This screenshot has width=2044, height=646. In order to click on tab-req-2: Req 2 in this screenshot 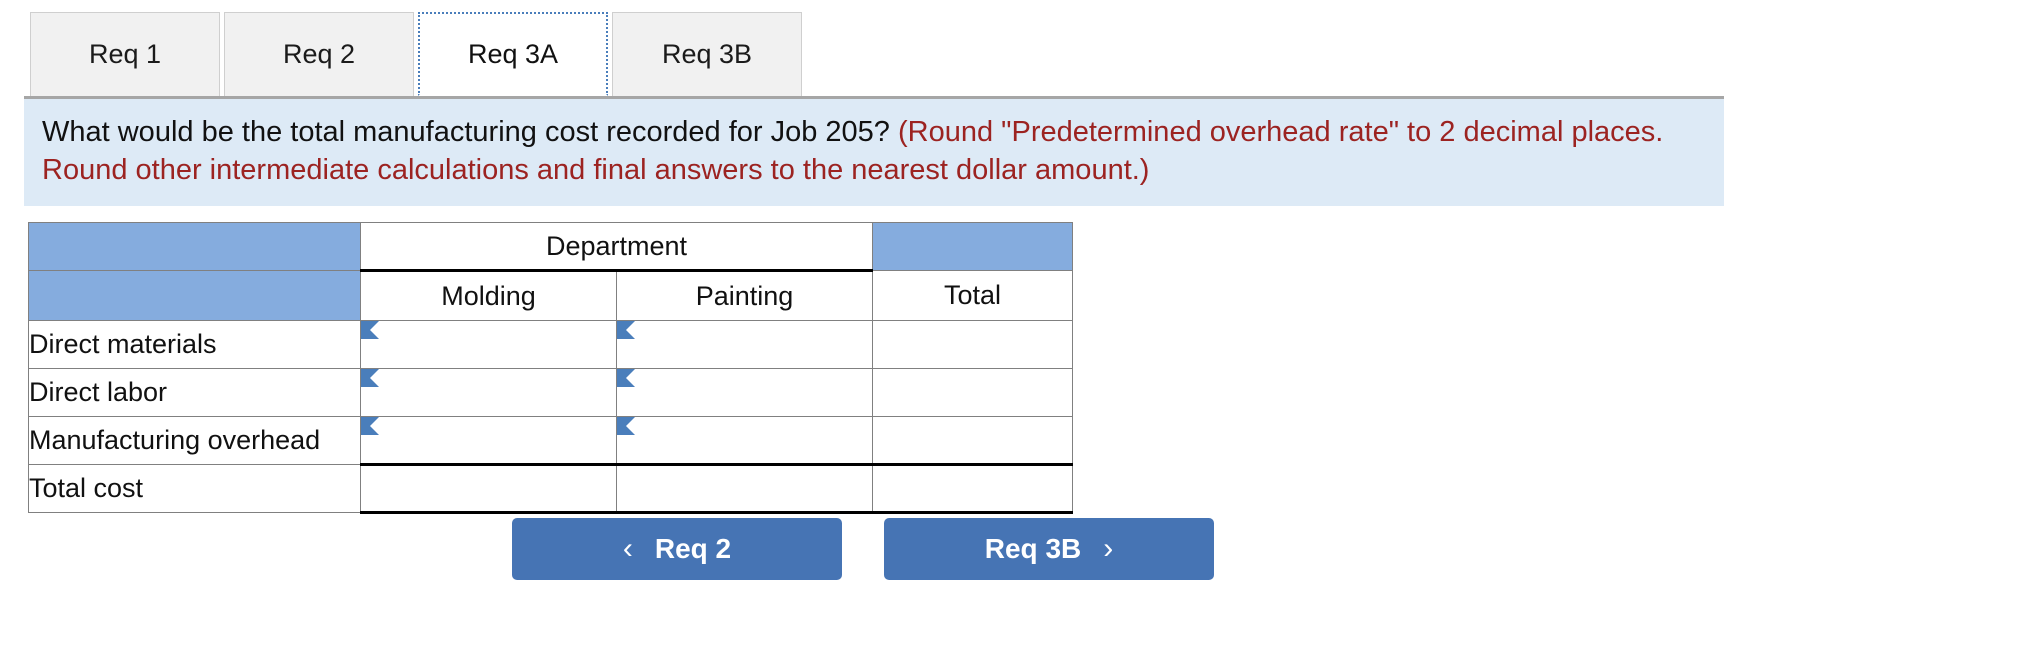, I will do `click(319, 54)`.